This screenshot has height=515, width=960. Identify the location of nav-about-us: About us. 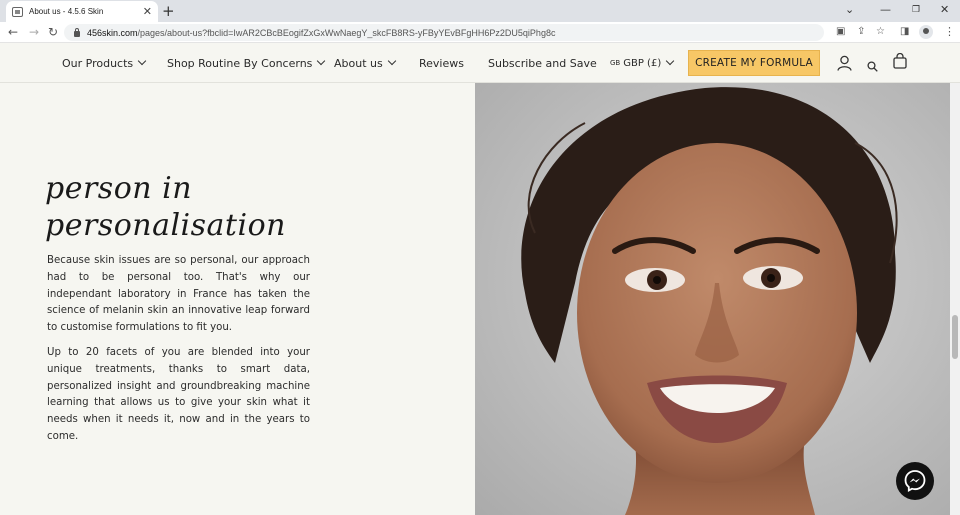
(365, 63).